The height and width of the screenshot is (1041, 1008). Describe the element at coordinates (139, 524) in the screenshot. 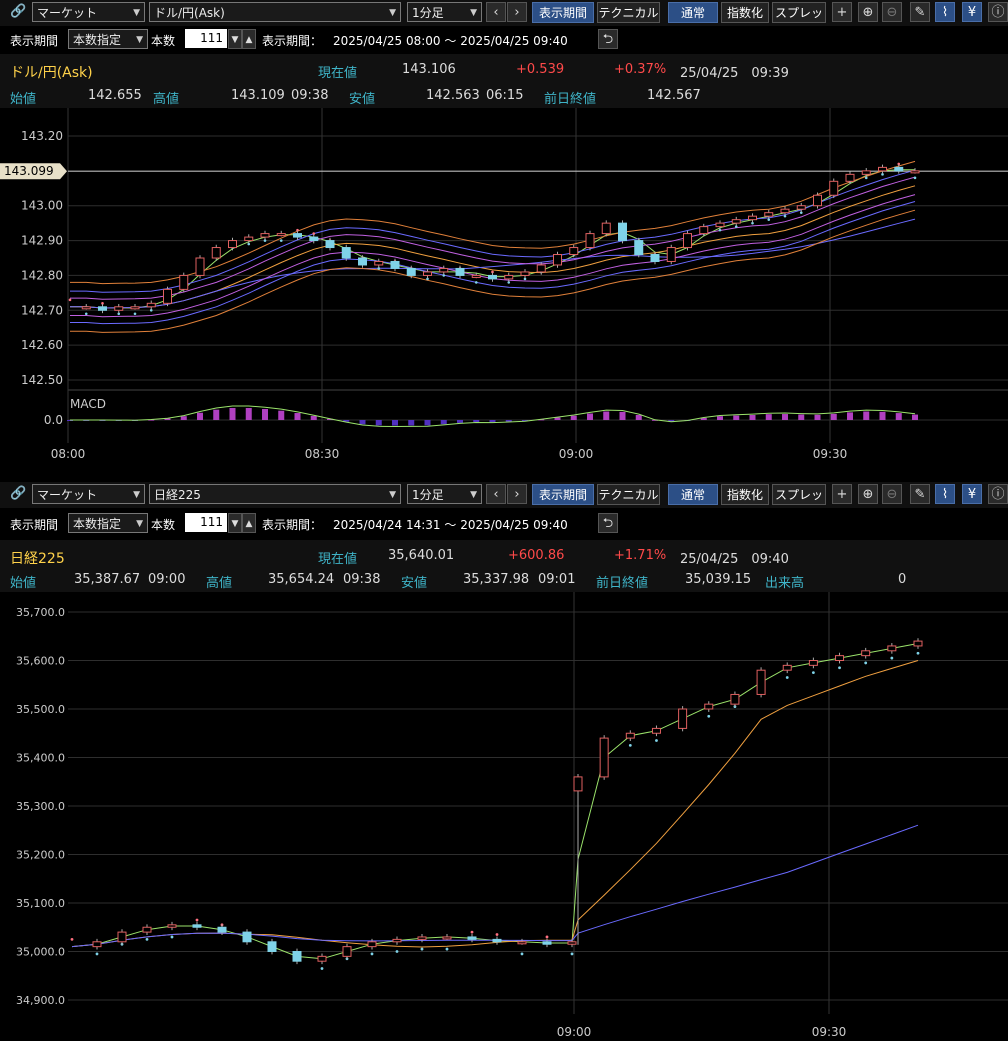

I see `chevron-down-icon: ▼` at that location.